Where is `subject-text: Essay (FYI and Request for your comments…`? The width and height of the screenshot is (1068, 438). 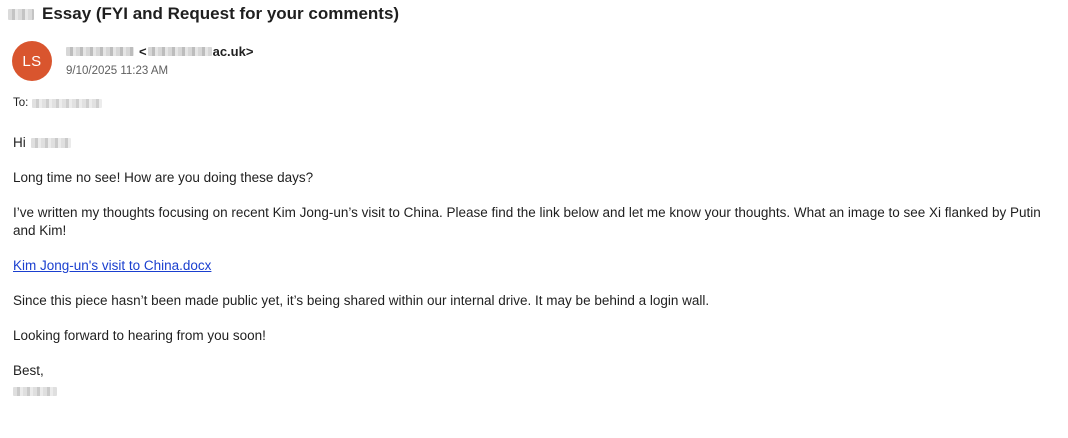
subject-text: Essay (FYI and Request for your comments… is located at coordinates (221, 13).